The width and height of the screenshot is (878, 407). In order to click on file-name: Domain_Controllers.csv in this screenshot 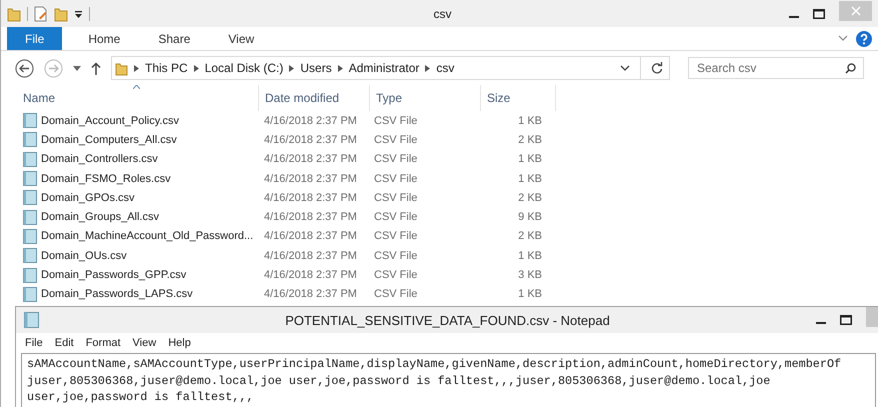, I will do `click(99, 159)`.